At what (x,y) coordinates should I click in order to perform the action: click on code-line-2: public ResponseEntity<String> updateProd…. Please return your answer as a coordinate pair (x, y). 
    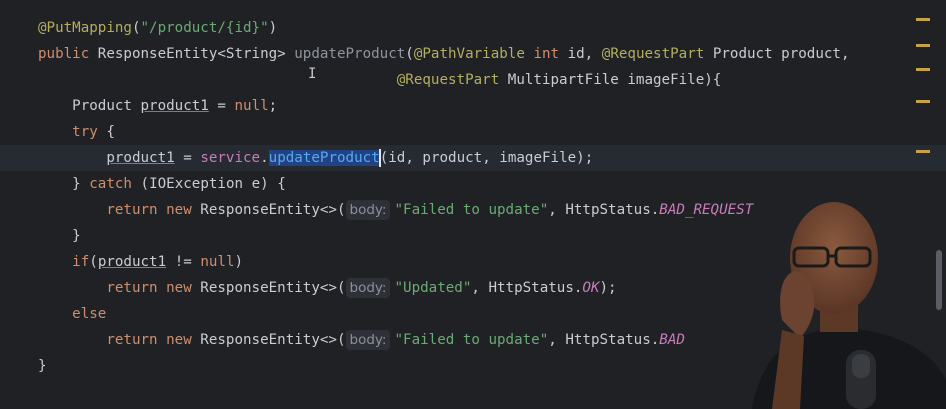
    Looking at the image, I should click on (473, 54).